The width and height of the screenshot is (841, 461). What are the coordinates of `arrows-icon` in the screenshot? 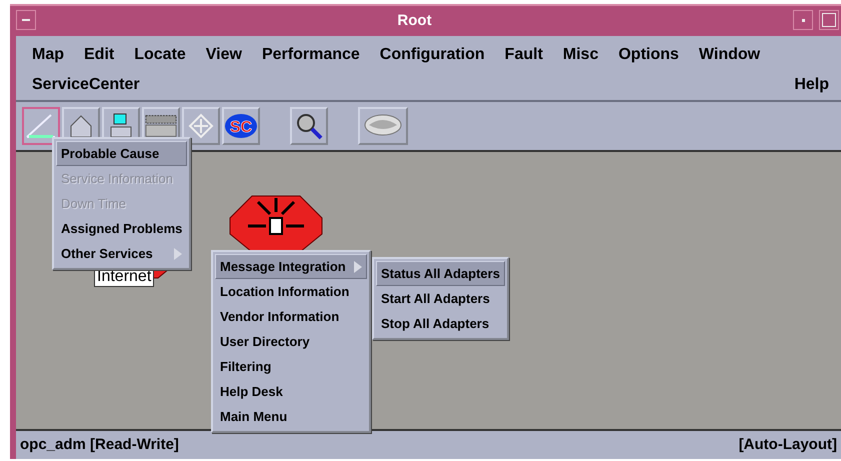 It's located at (201, 126).